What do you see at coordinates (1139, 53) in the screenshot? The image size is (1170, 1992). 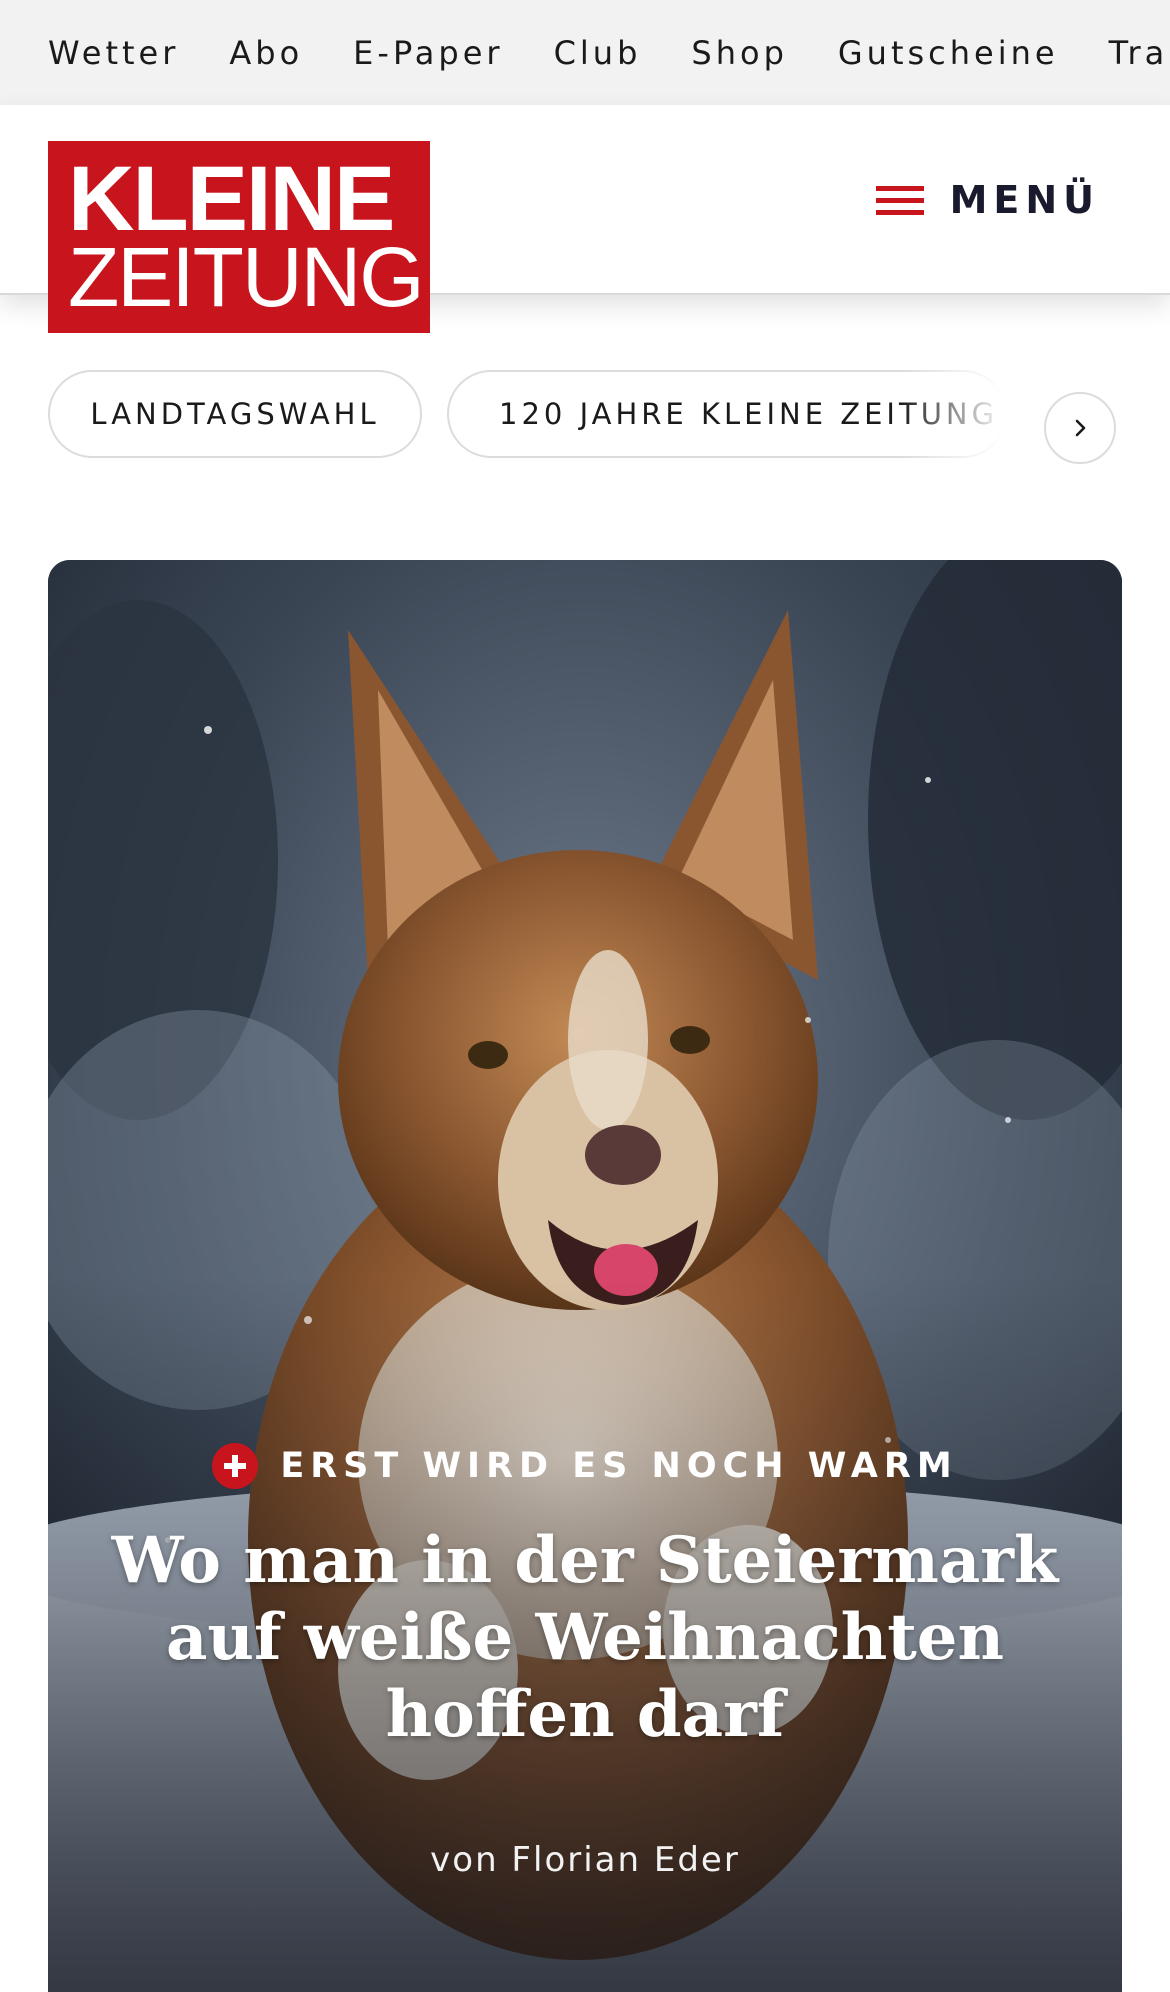 I see `service-nav-trauerportal: Trauerportal` at bounding box center [1139, 53].